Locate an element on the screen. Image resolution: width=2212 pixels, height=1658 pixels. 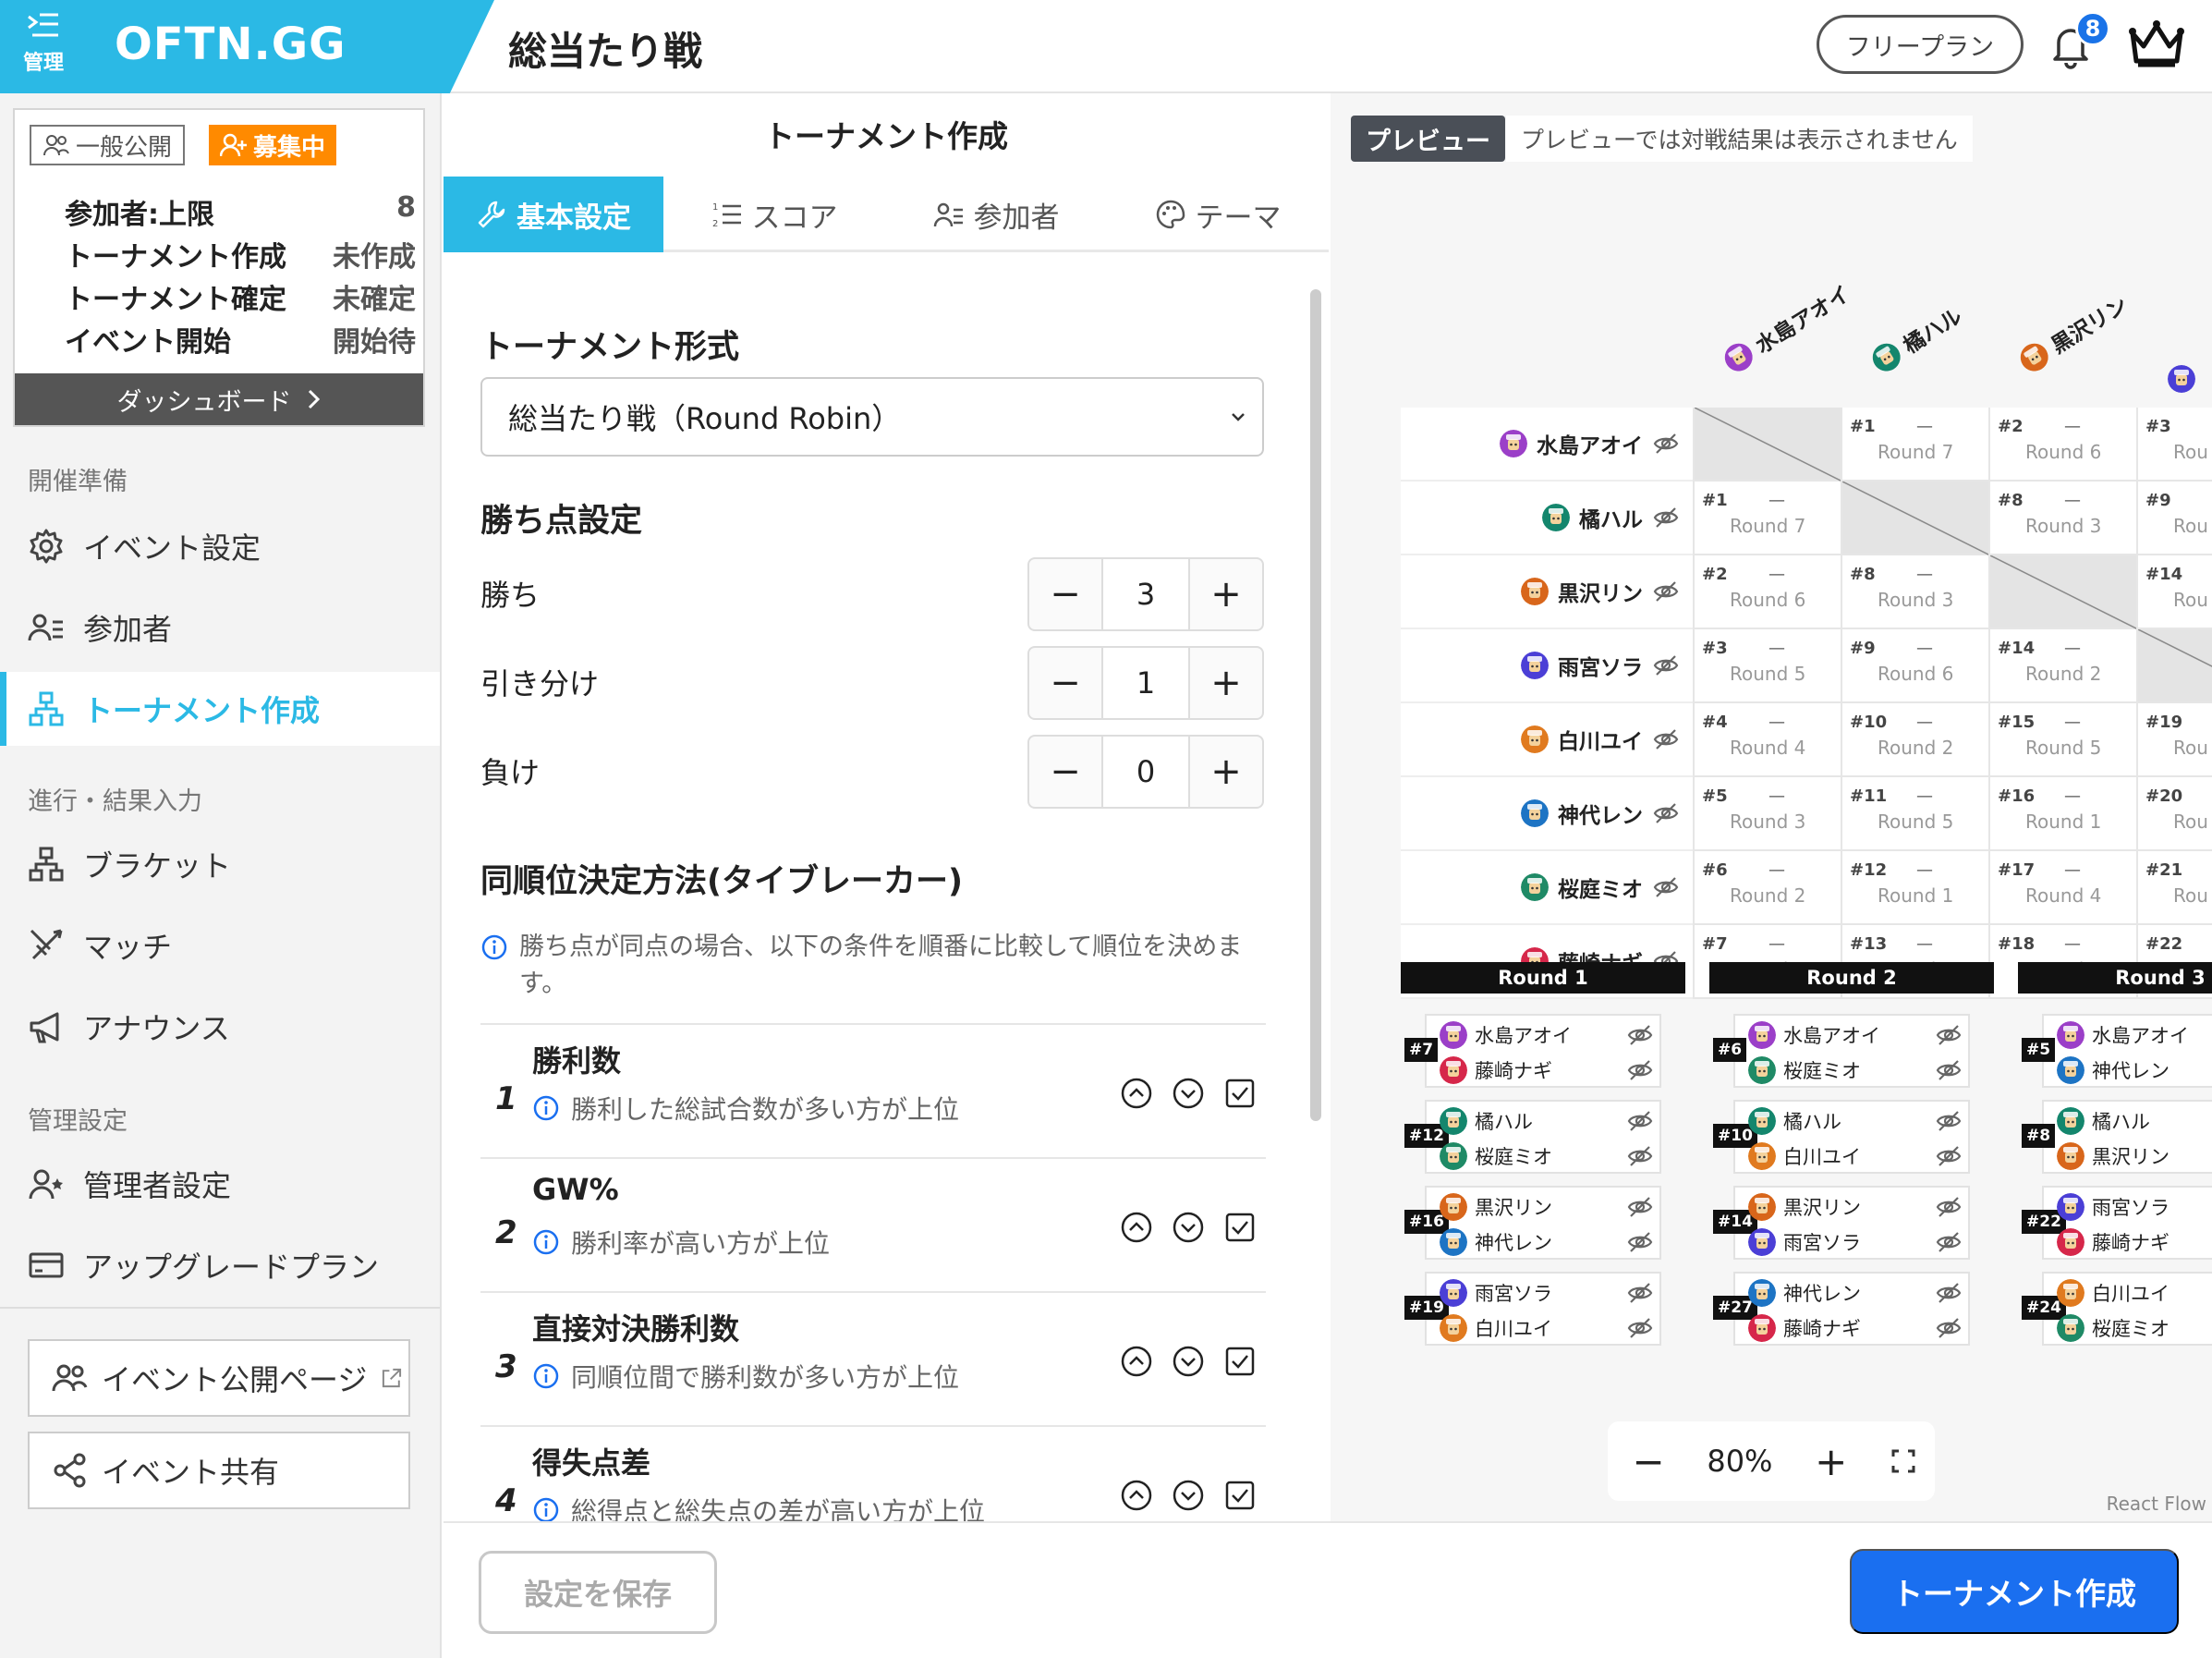
stepper-value: 0 is located at coordinates (1145, 772).